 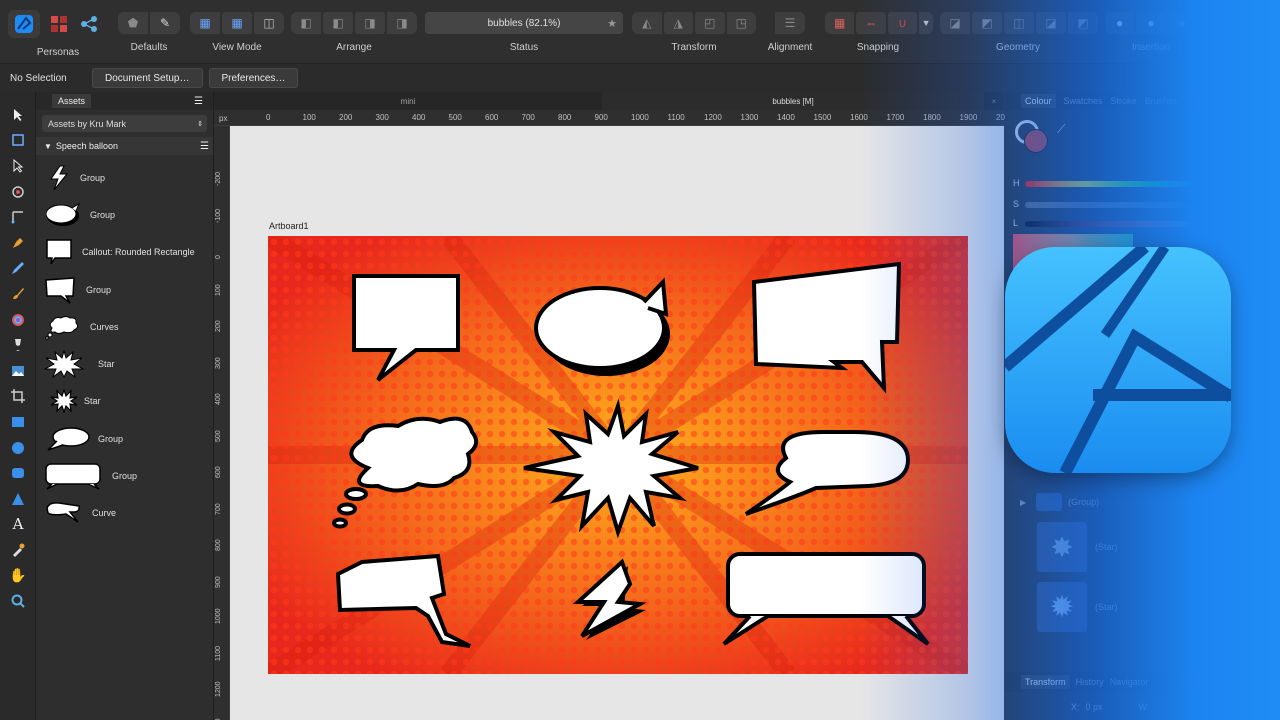 What do you see at coordinates (1049, 502) in the screenshot?
I see `layer-thumbnail-icon` at bounding box center [1049, 502].